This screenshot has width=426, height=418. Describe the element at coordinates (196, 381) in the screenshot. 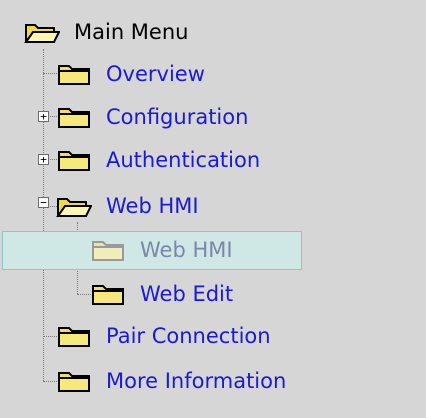

I see `tree-item-label: More Information` at that location.